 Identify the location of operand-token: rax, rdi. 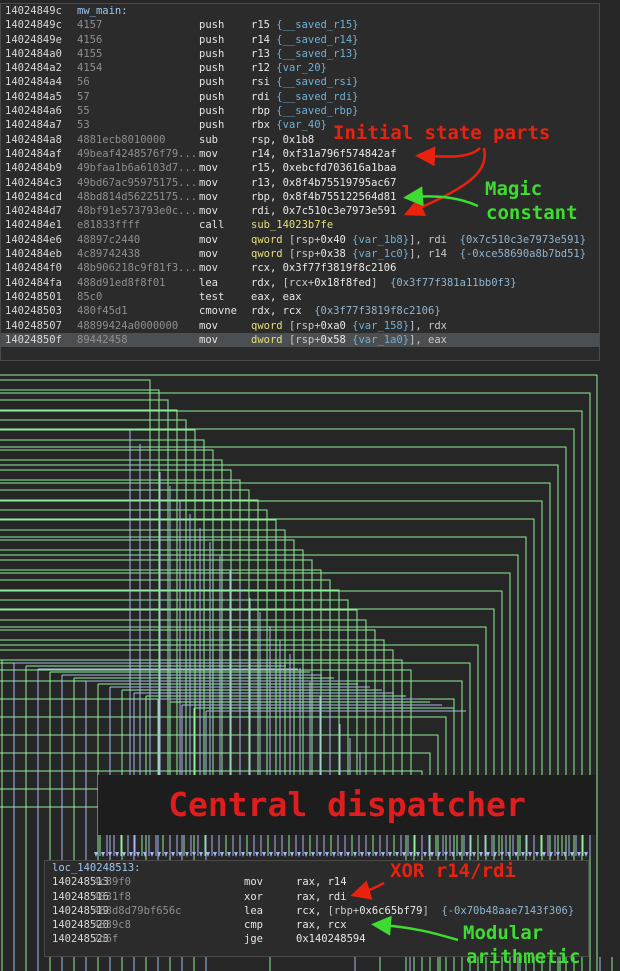
(321, 897).